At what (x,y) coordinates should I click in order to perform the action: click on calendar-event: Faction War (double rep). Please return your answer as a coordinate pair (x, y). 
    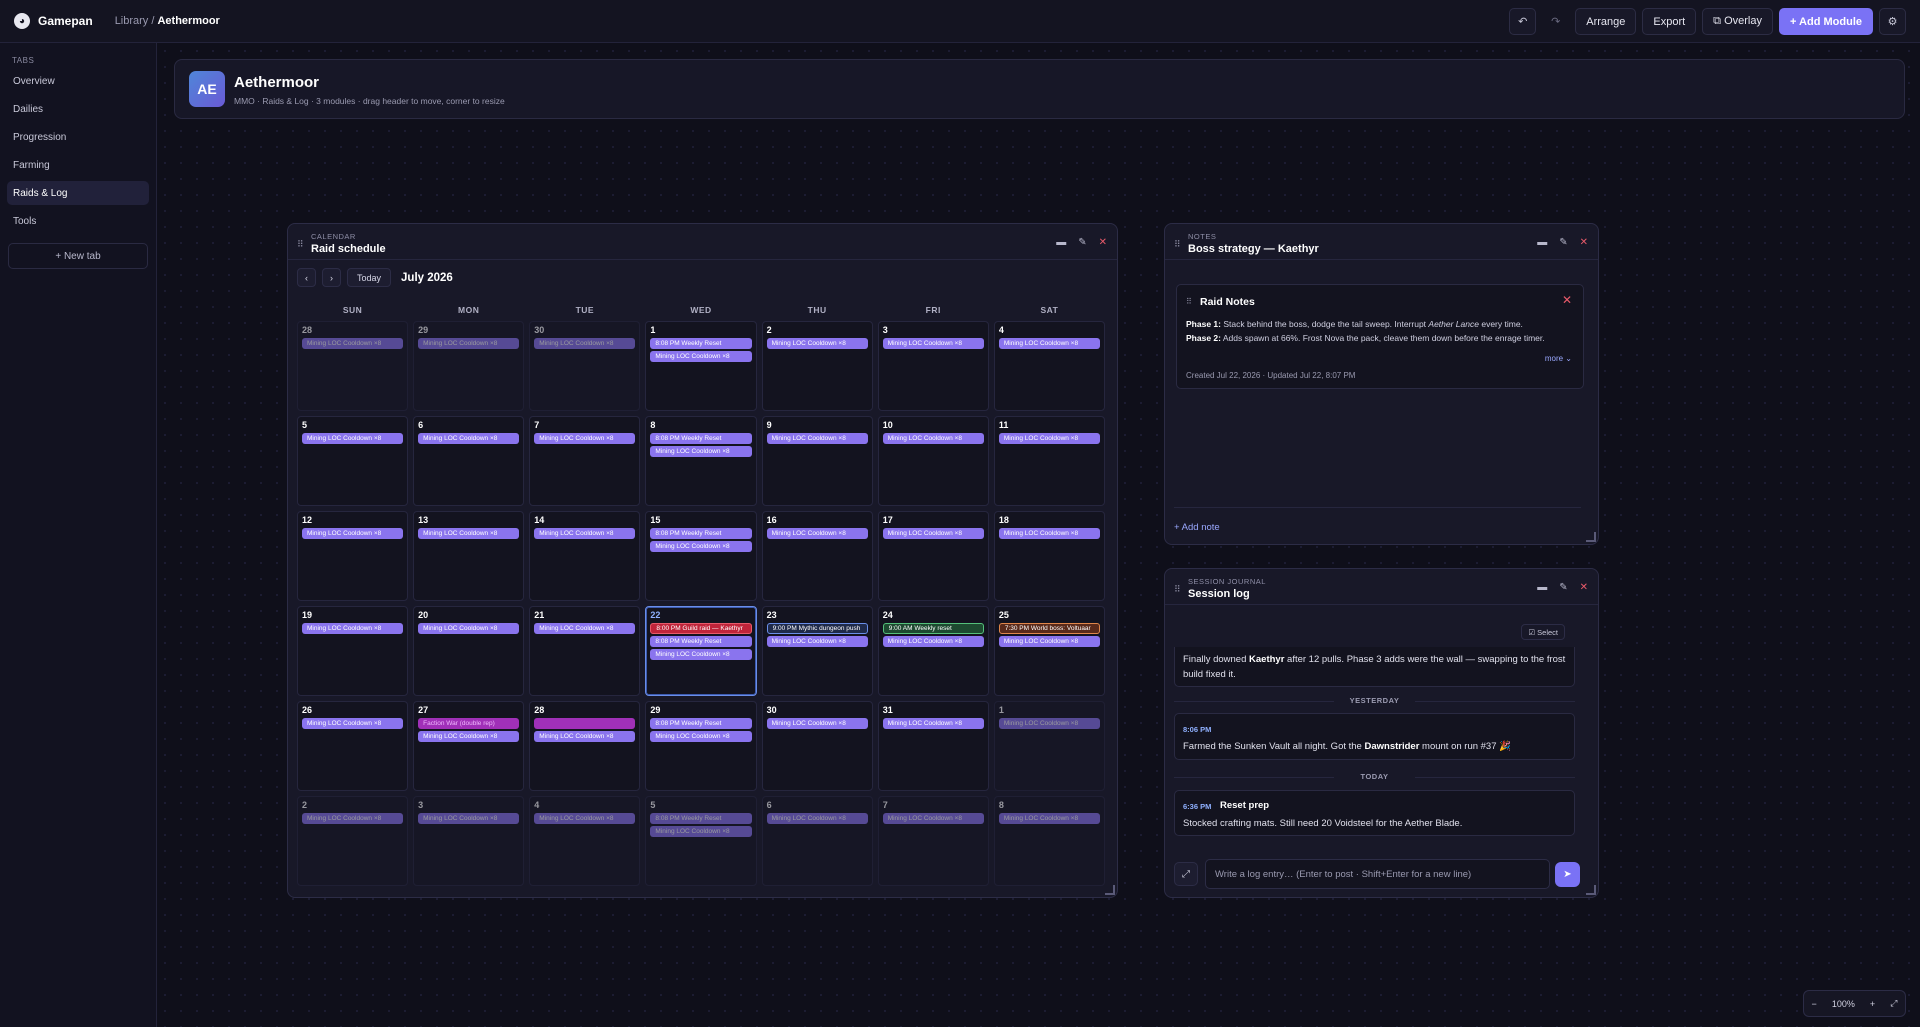
    Looking at the image, I should click on (469, 723).